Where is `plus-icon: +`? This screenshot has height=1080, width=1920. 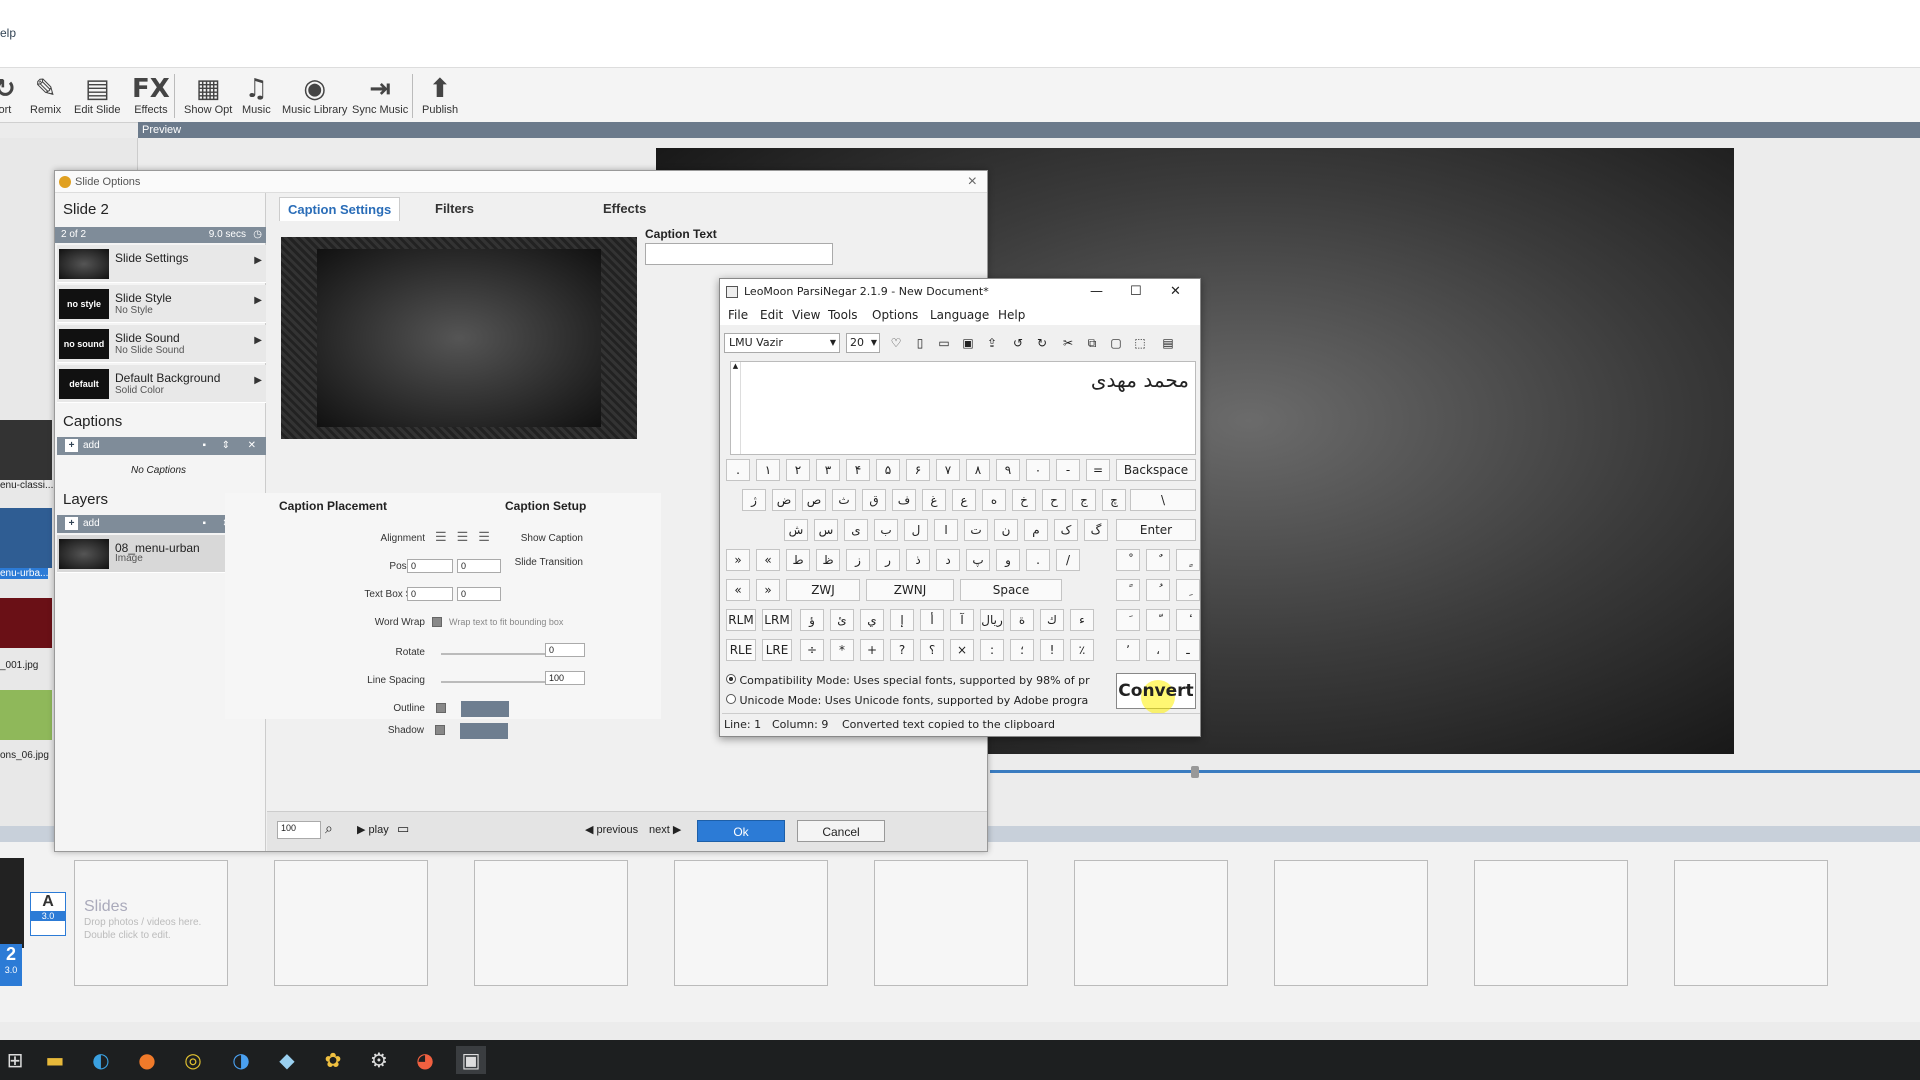 plus-icon: + is located at coordinates (71, 445).